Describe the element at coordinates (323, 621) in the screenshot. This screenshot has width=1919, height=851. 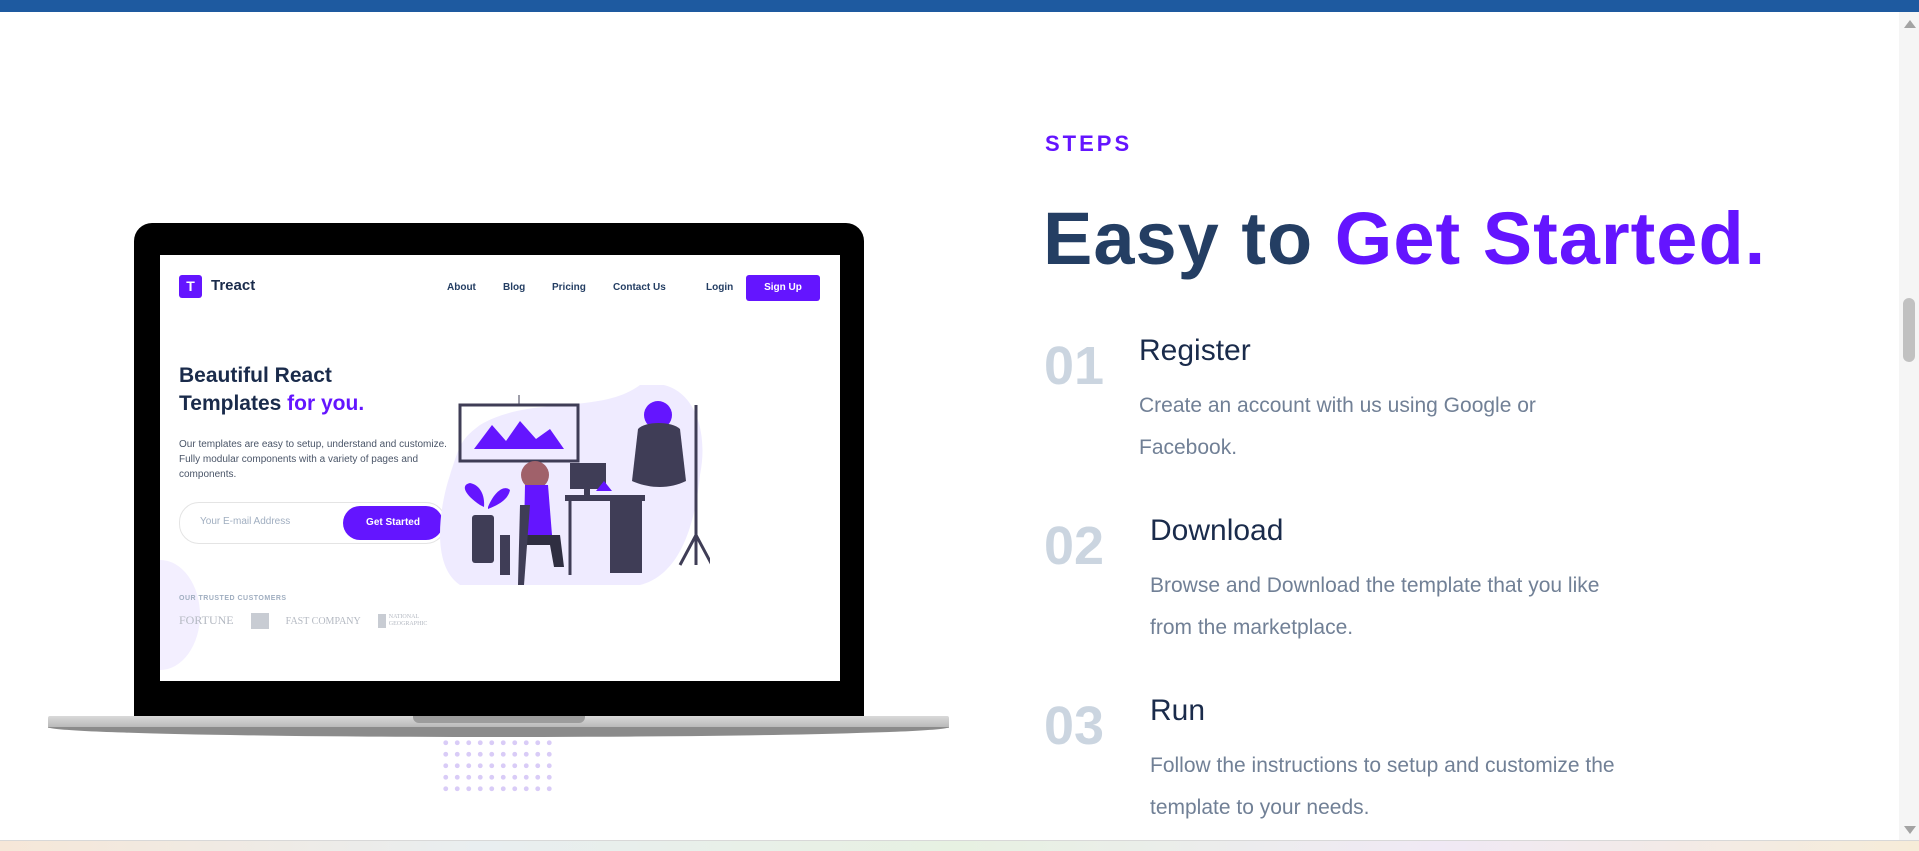
I see `fast-company-logo: FAST COMPANY` at that location.